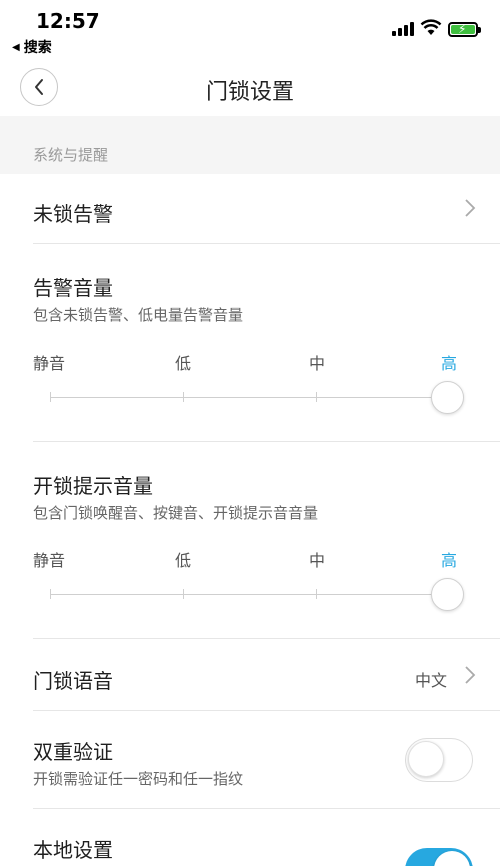 The height and width of the screenshot is (866, 500). I want to click on signal-bars-icon, so click(403, 29).